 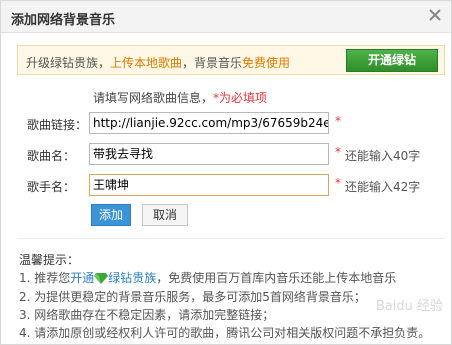 I want to click on song-url-input: http://lianjie.92cc.com/mp3/67659b24e374, so click(x=209, y=123).